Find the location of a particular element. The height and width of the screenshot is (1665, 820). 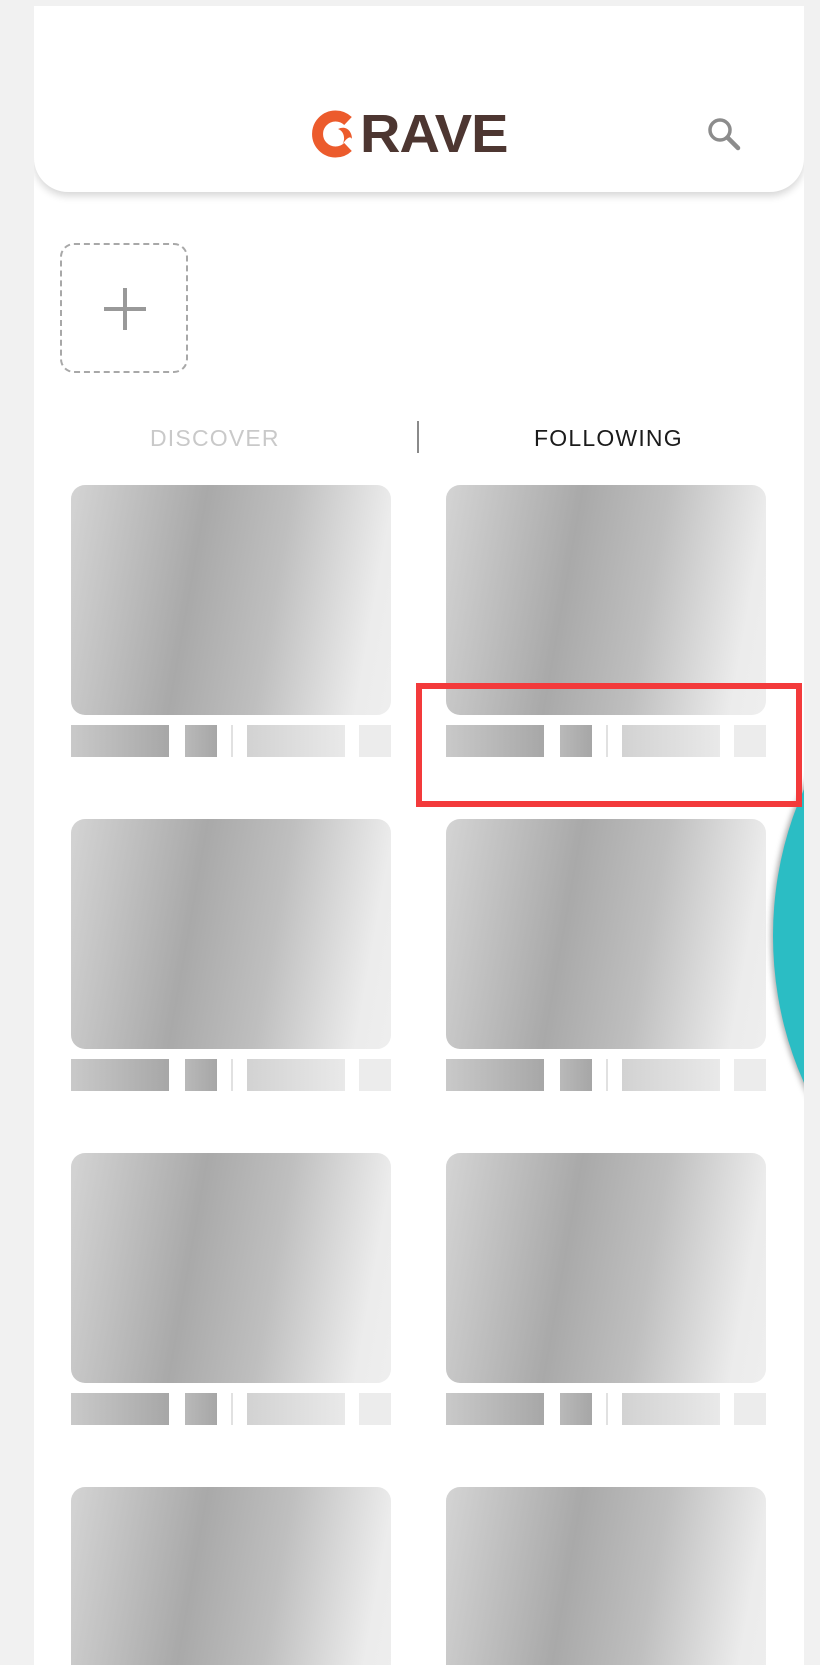

floating-action-button is located at coordinates (788, 936).